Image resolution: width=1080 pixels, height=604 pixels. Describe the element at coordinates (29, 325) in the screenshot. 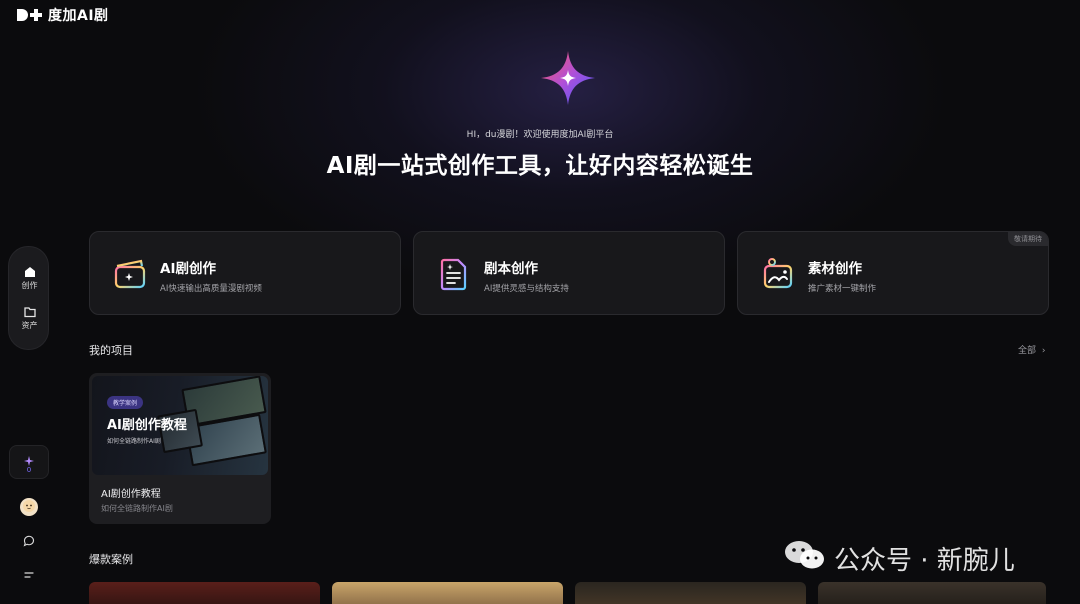

I see `sidebar-item-label: 资产` at that location.